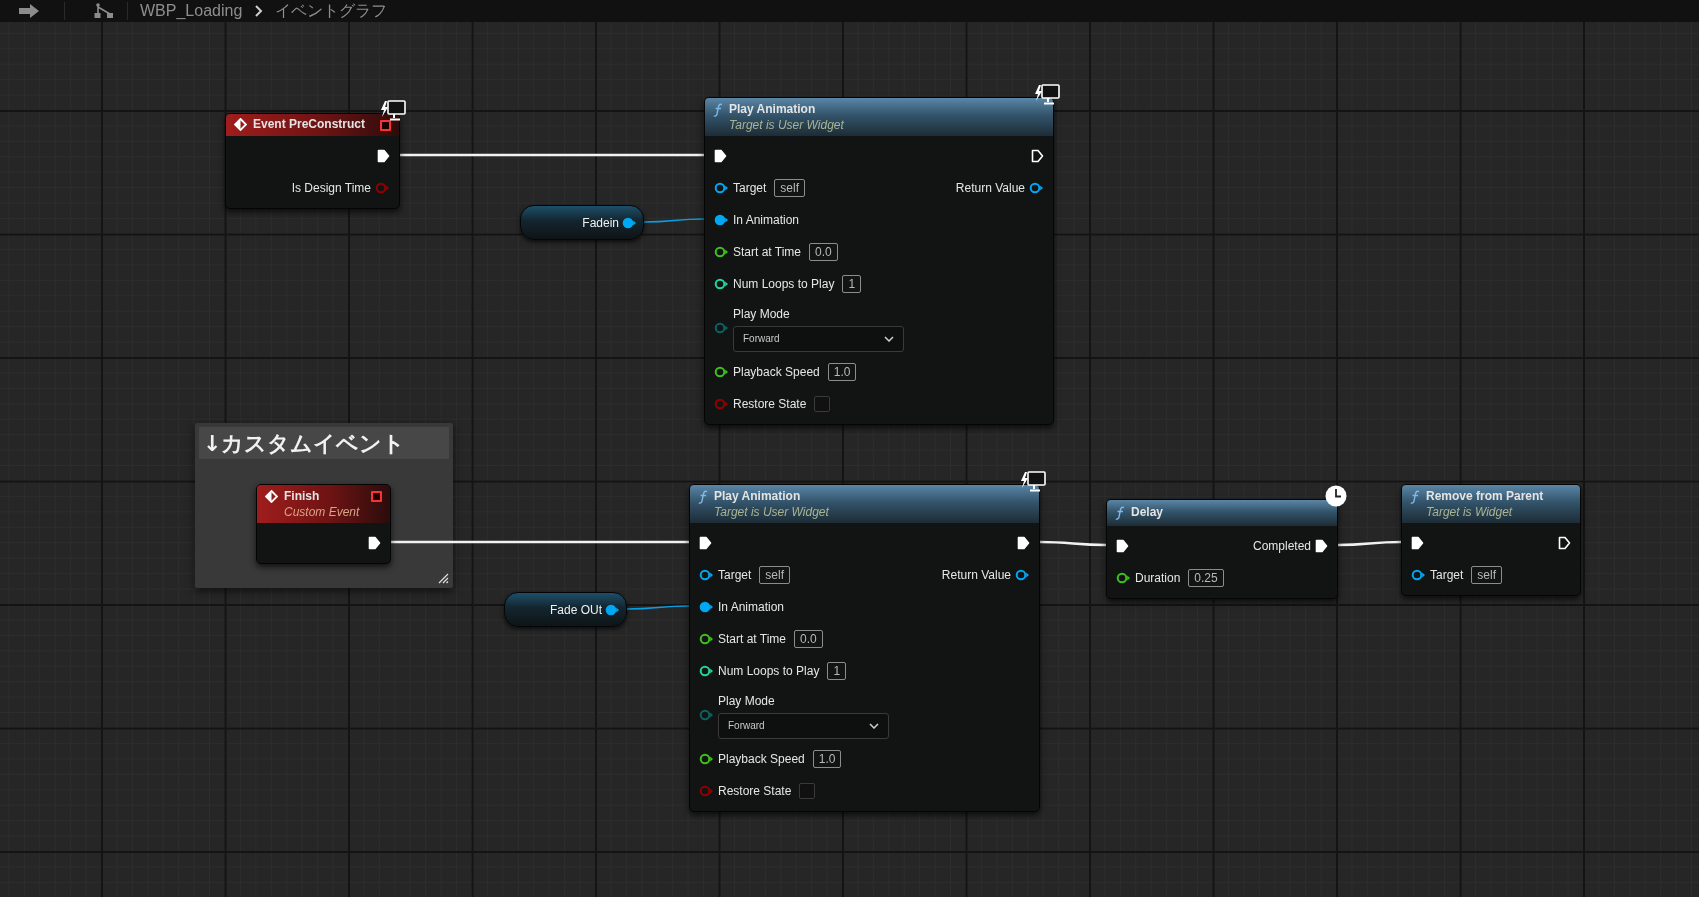 The image size is (1699, 897). What do you see at coordinates (1491, 540) in the screenshot?
I see `function-node: Remove from Parent Target is Widget Target self` at bounding box center [1491, 540].